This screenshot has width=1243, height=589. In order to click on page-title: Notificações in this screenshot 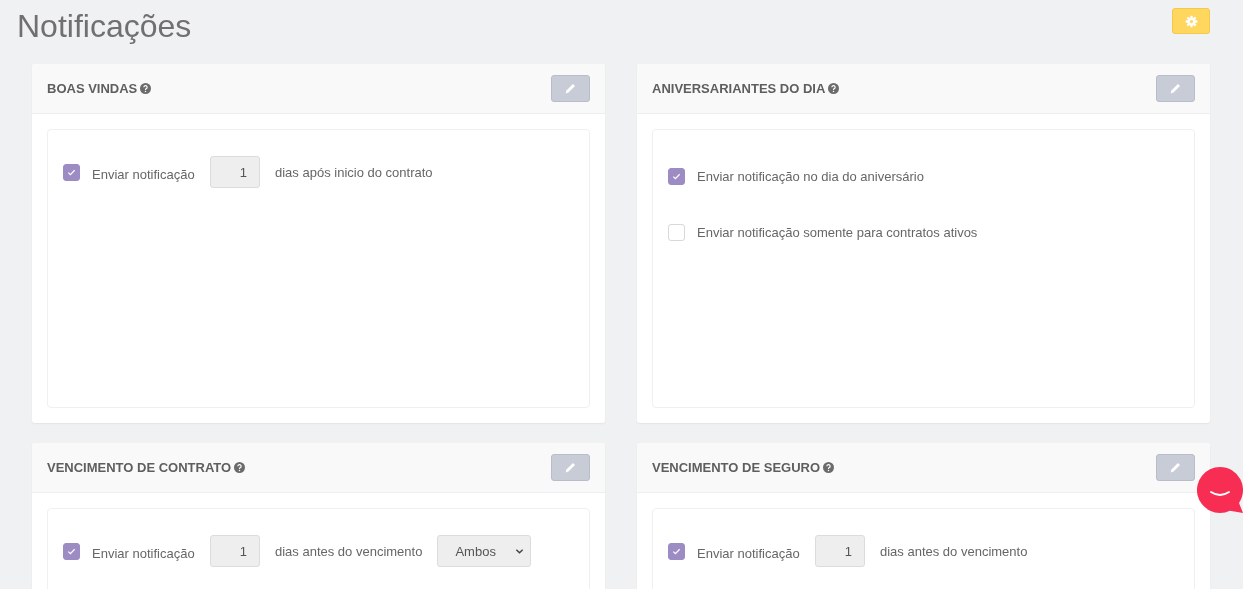, I will do `click(104, 26)`.